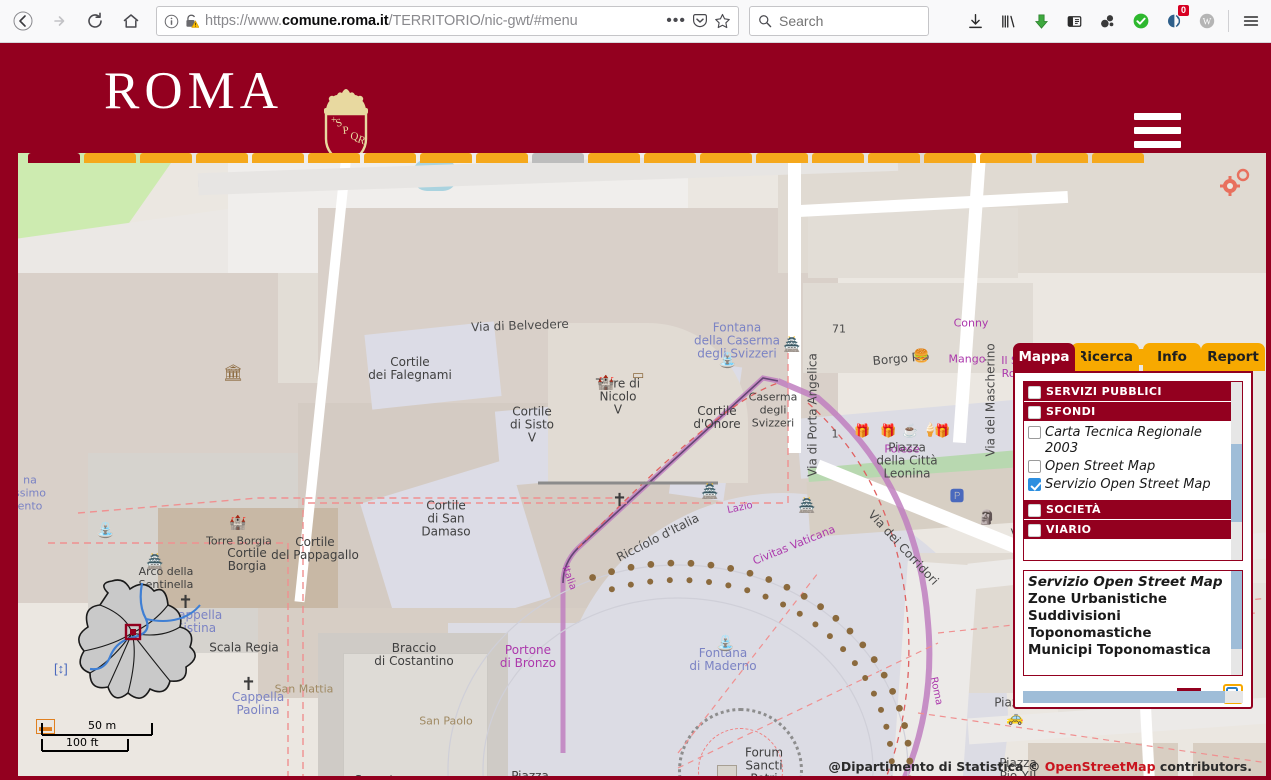 The height and width of the screenshot is (780, 1271). Describe the element at coordinates (181, 21) in the screenshot. I see `identity-box` at that location.